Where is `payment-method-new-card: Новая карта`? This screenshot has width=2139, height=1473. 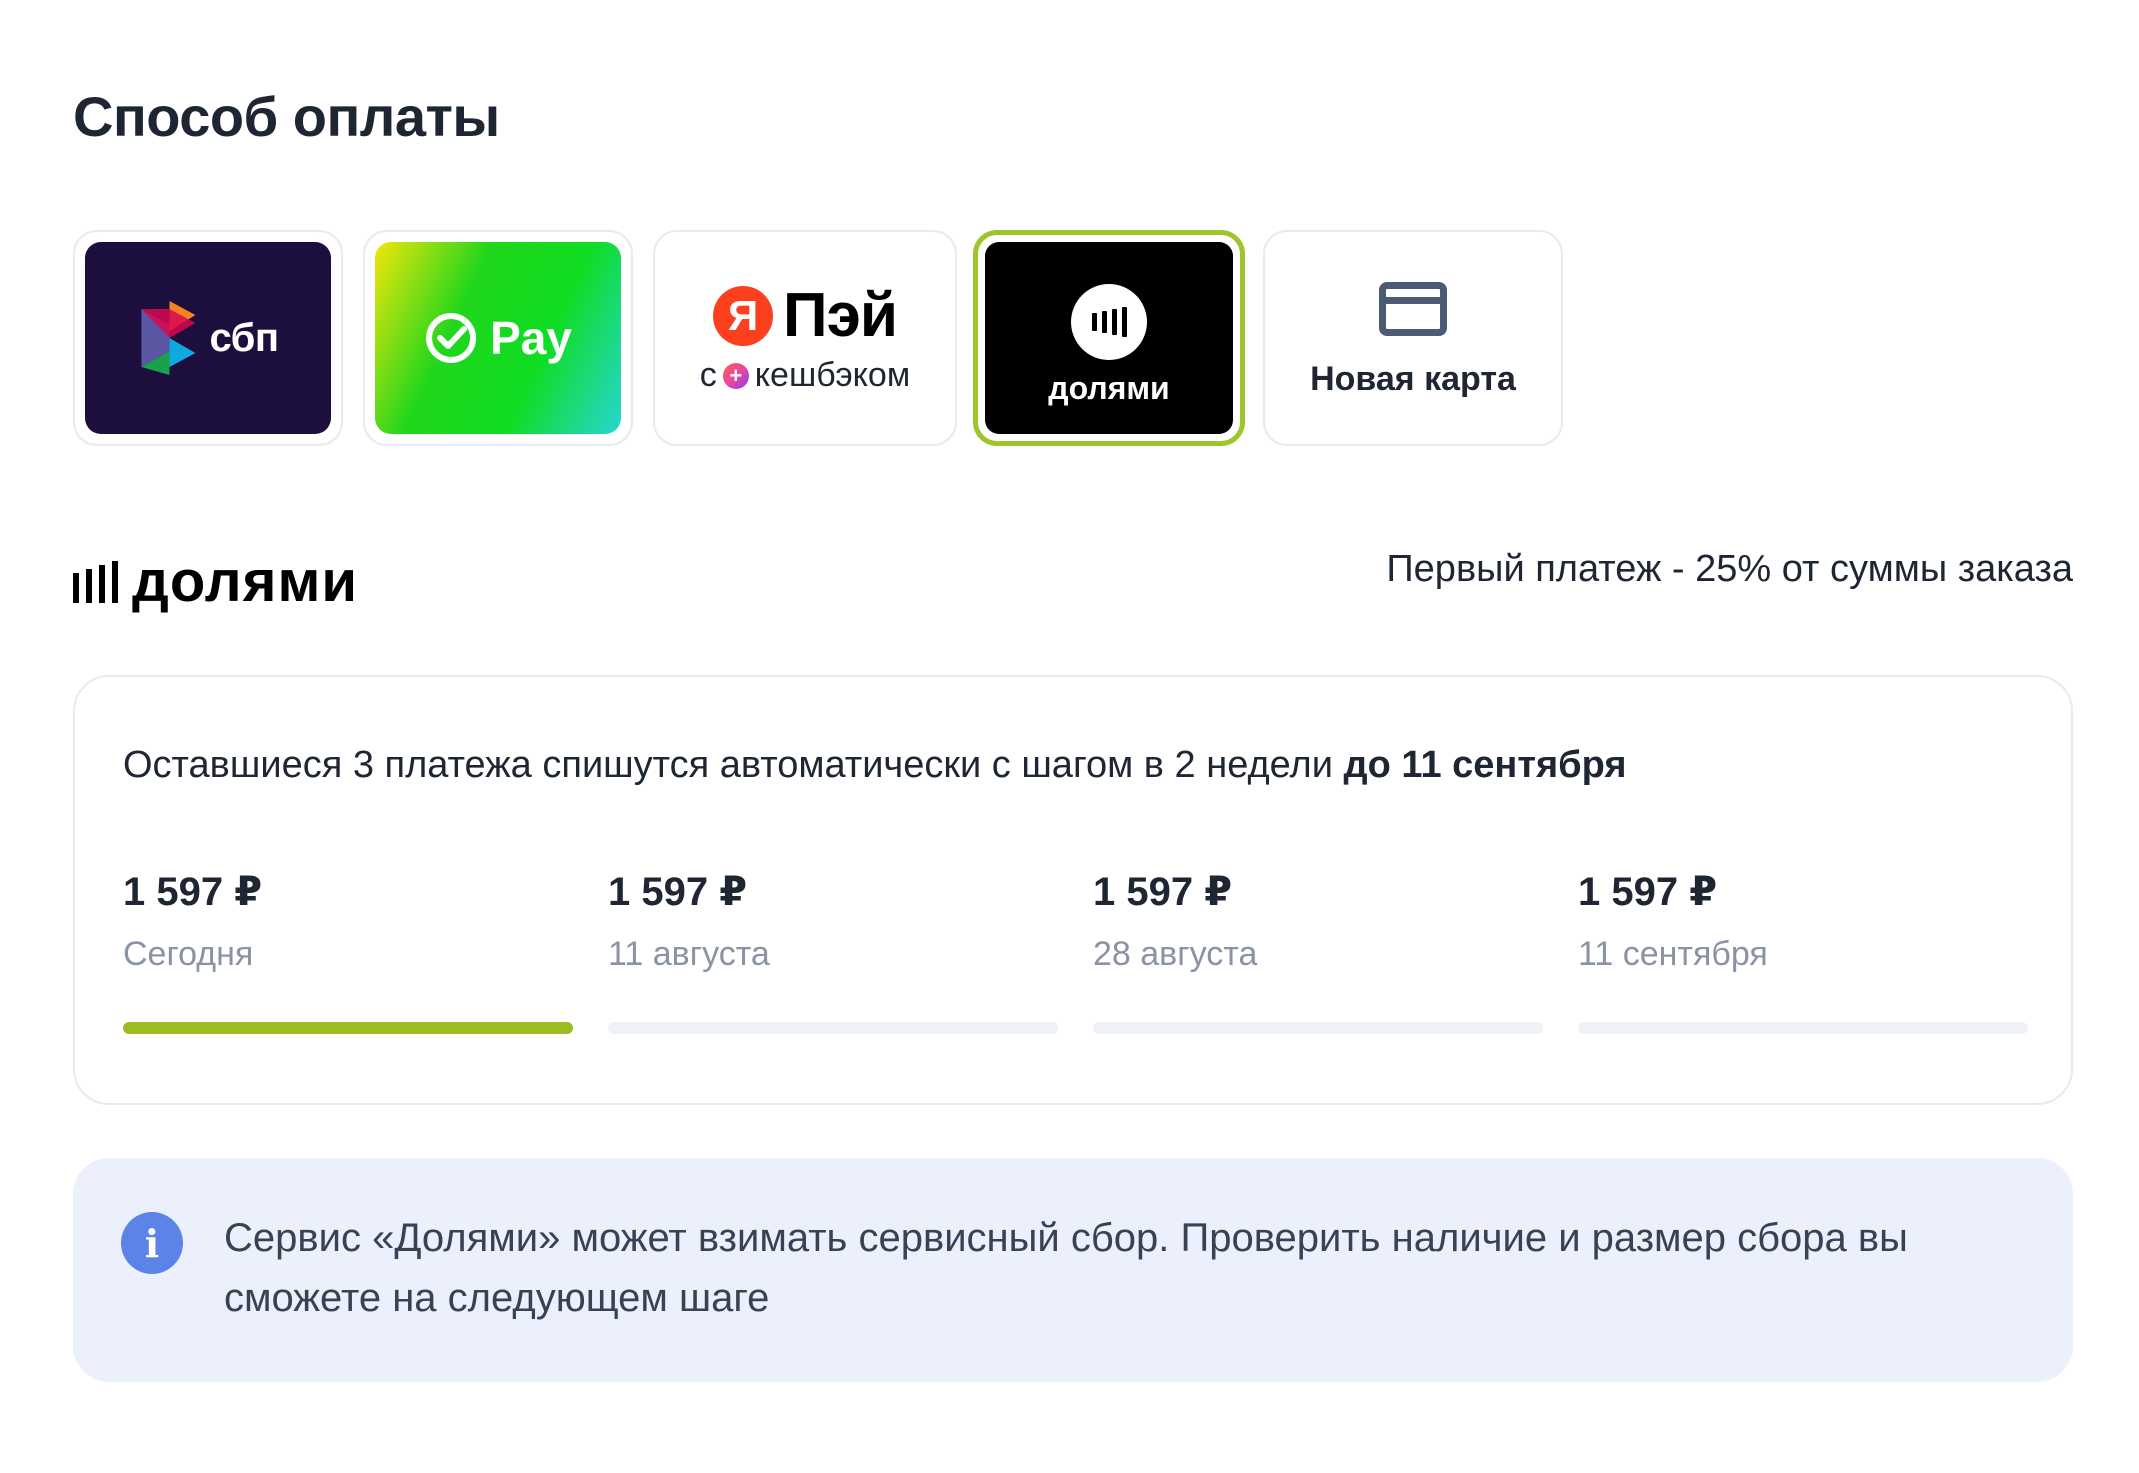
payment-method-new-card: Новая карта is located at coordinates (1413, 338).